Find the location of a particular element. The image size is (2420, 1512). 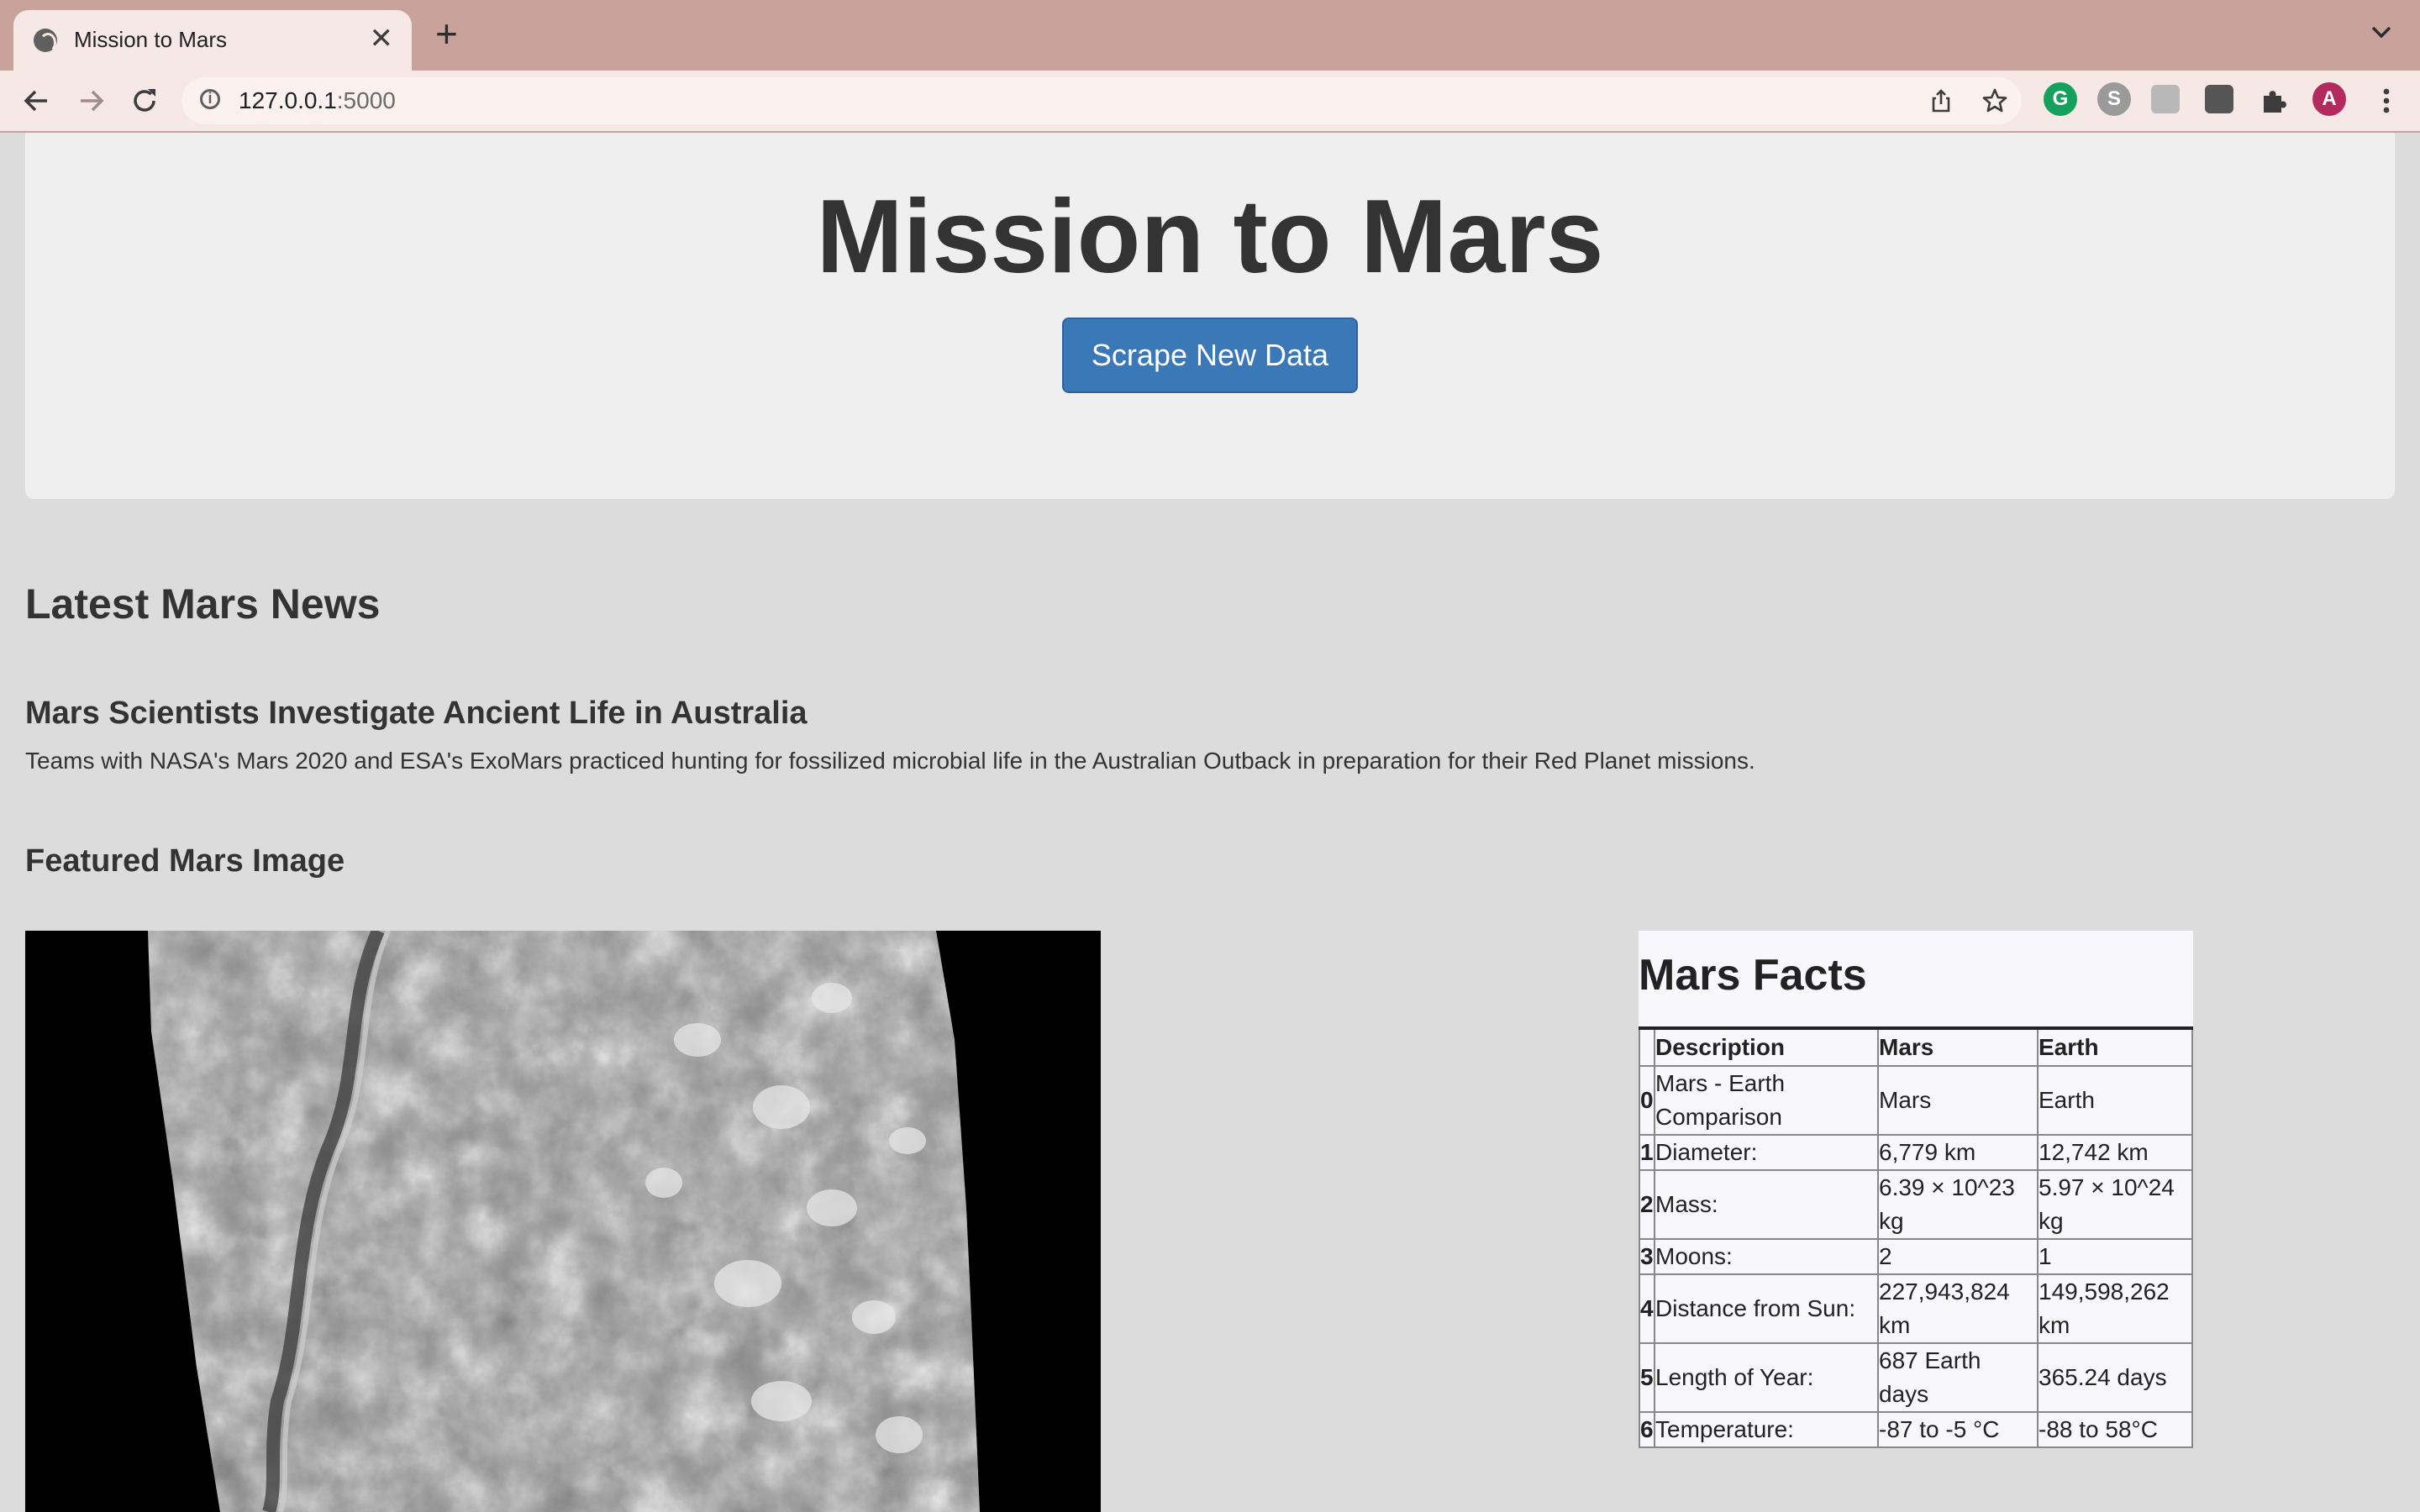

row-mars-value: Mars is located at coordinates (1958, 1100).